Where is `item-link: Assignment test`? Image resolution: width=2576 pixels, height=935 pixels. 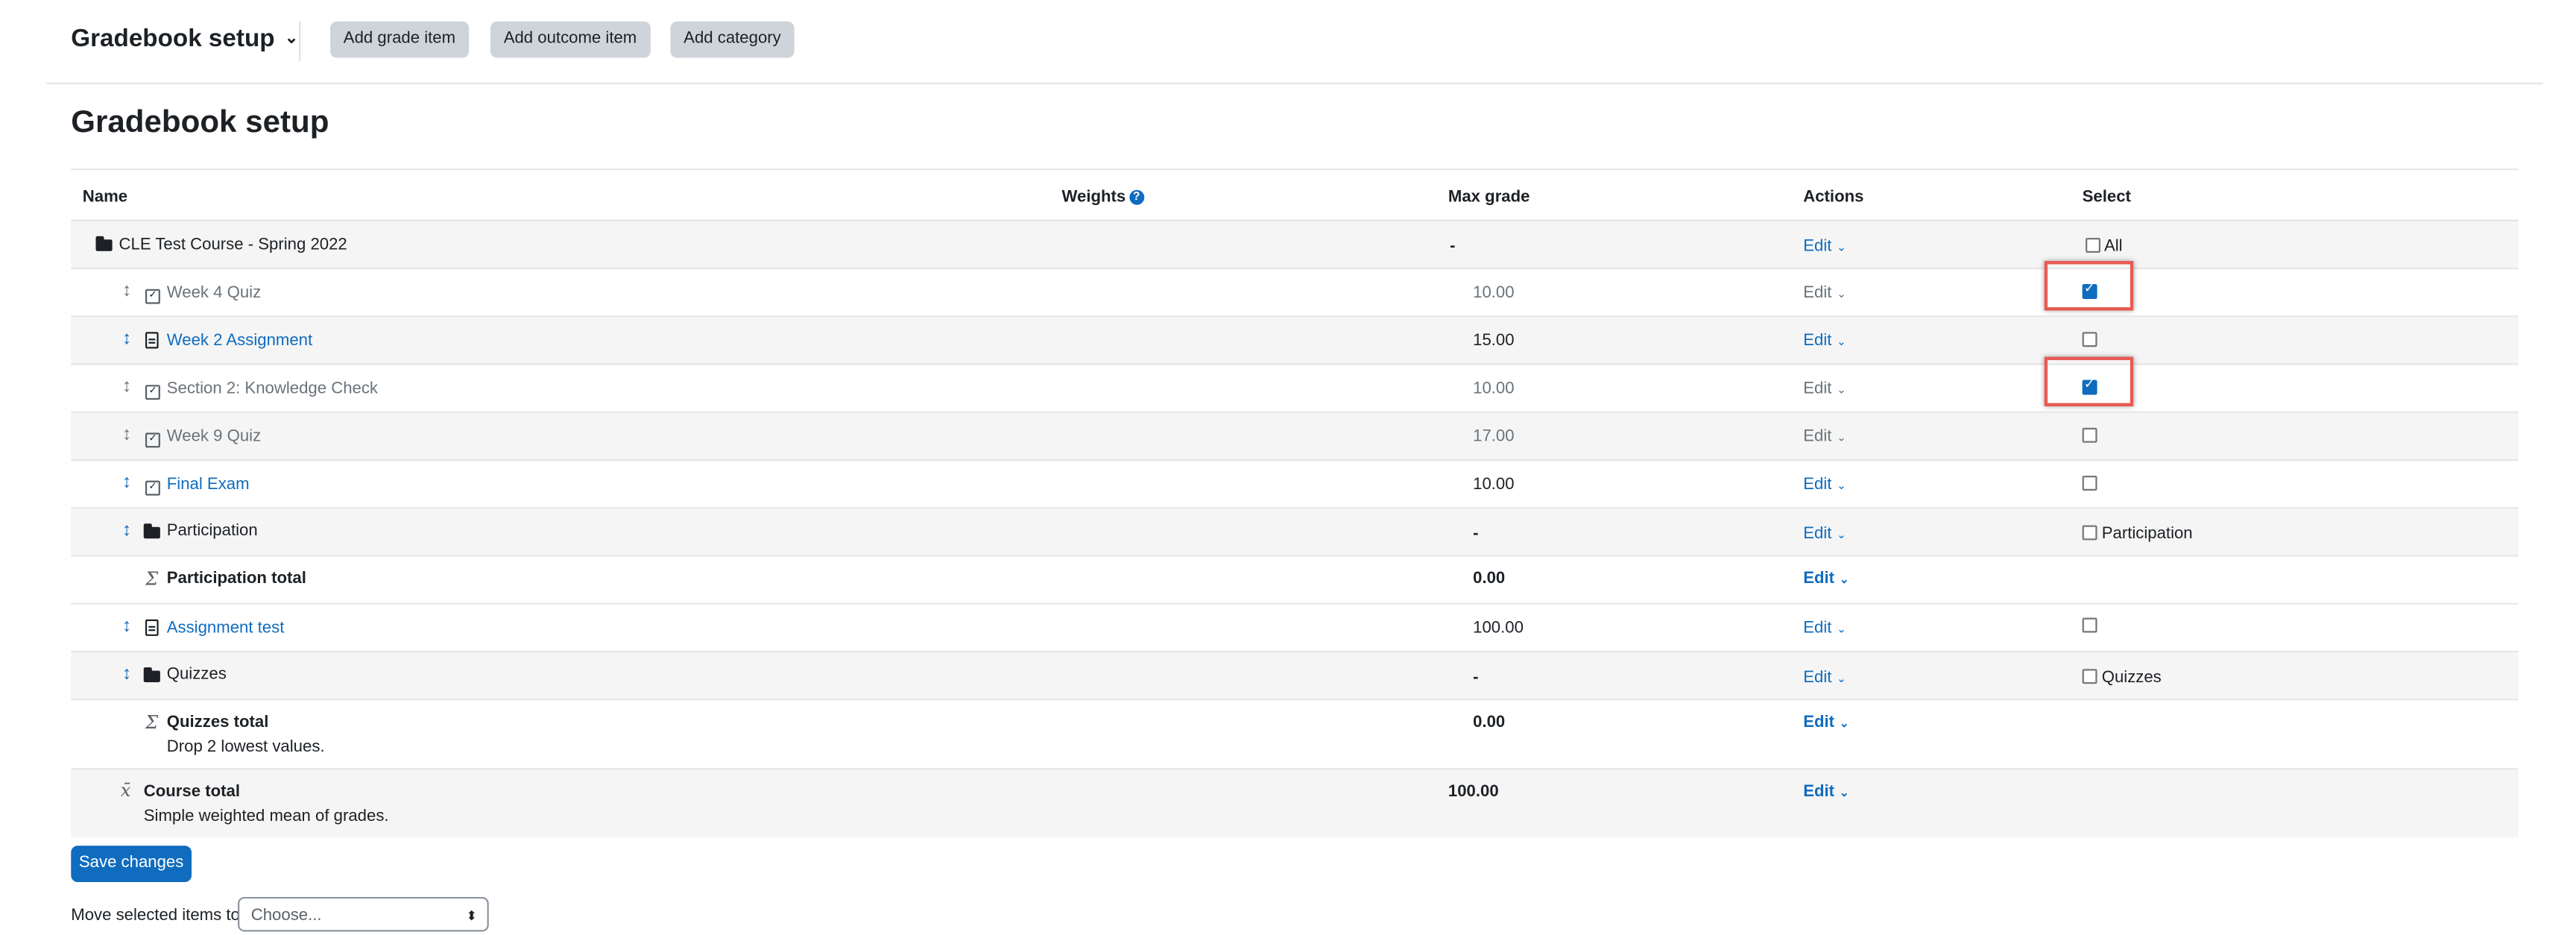
item-link: Assignment test is located at coordinates (226, 629).